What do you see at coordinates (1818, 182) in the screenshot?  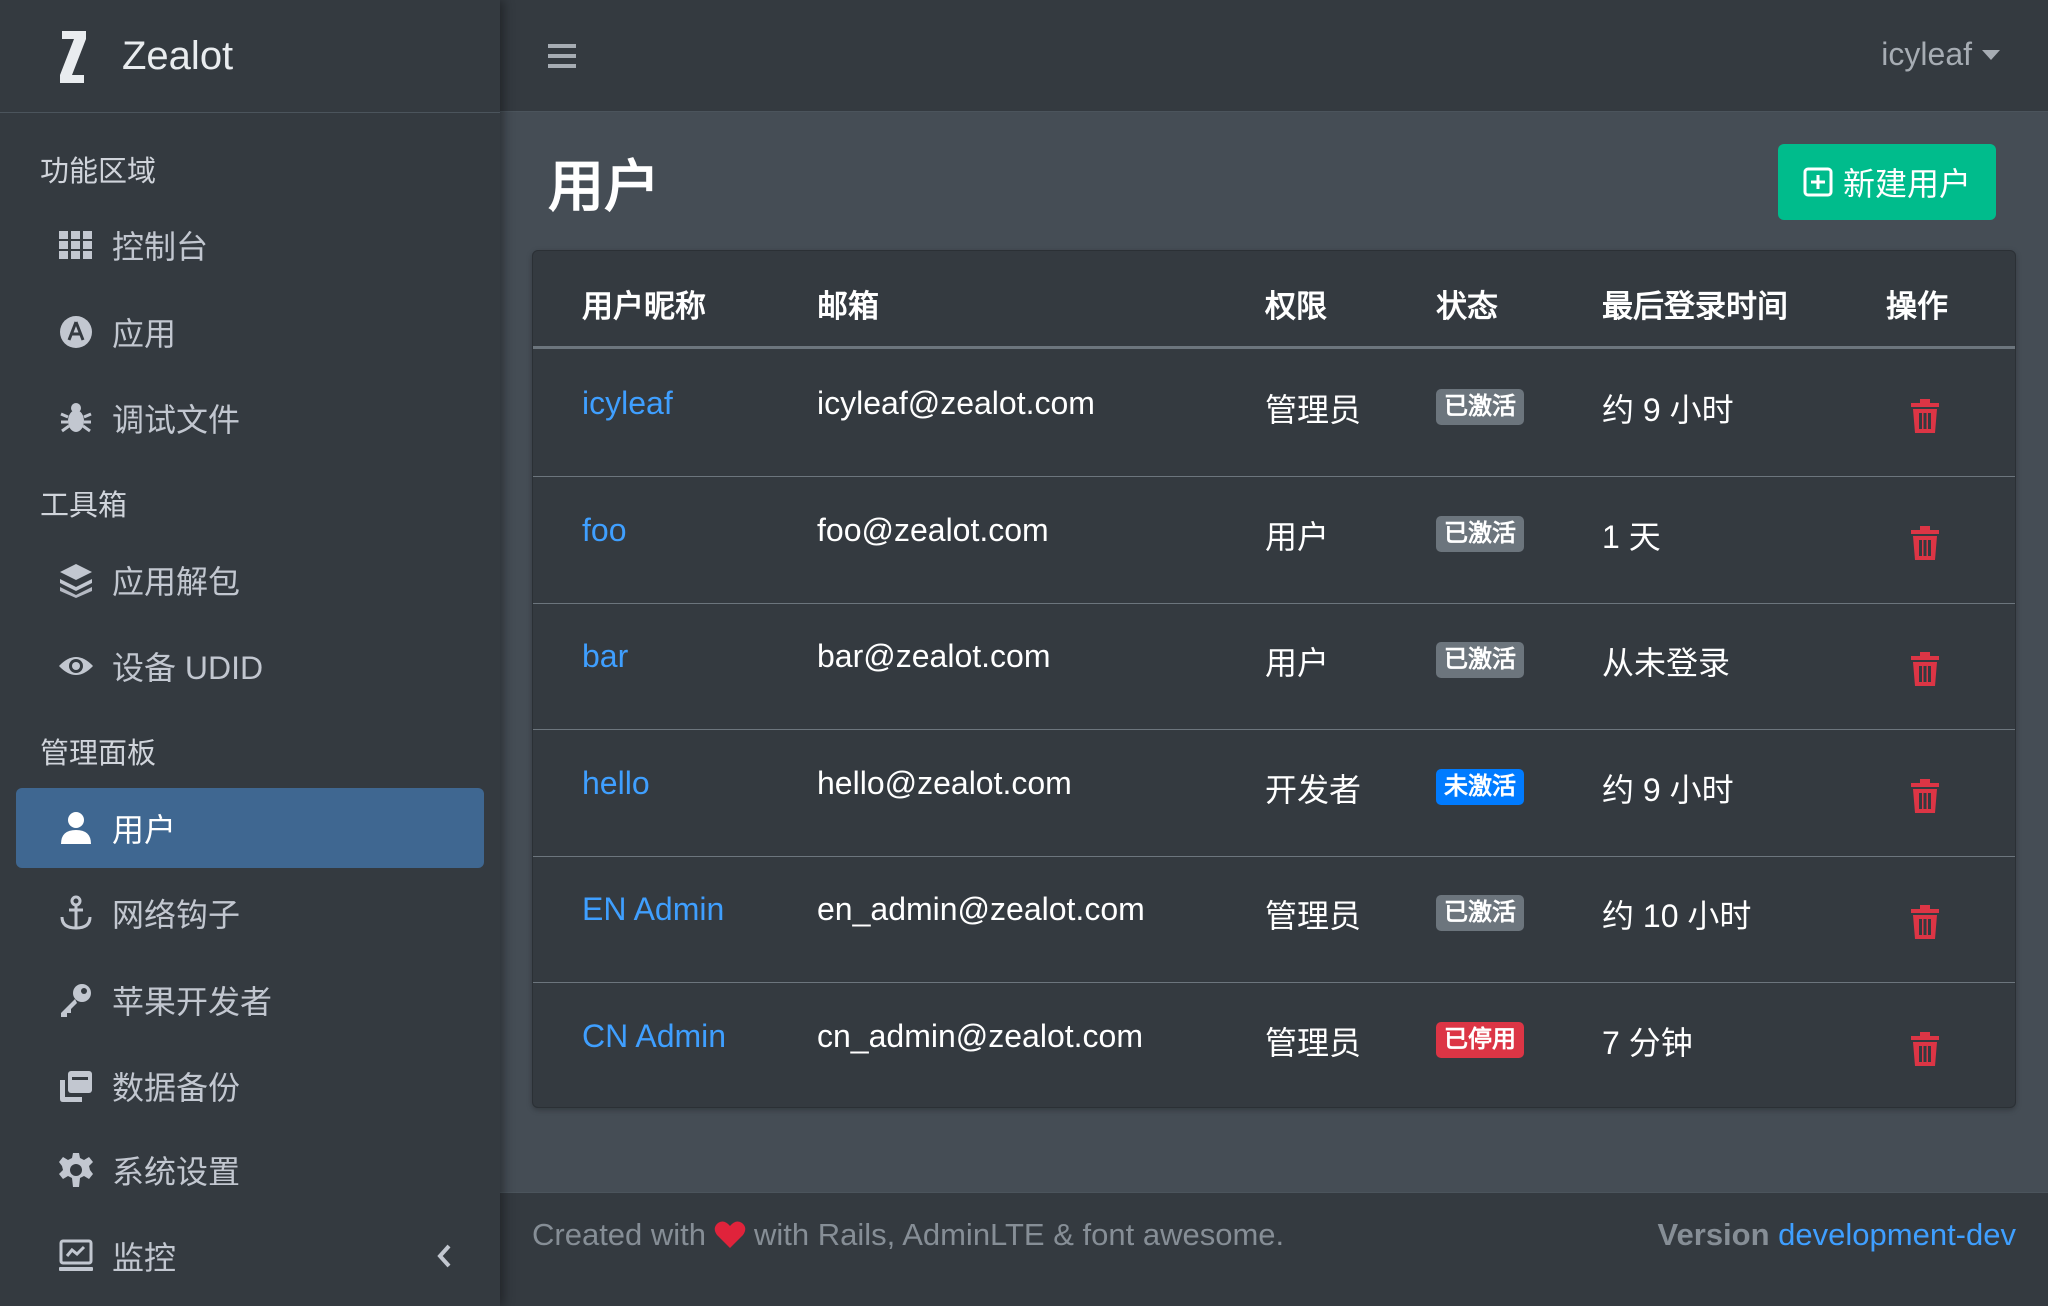 I see `plus-square-icon` at bounding box center [1818, 182].